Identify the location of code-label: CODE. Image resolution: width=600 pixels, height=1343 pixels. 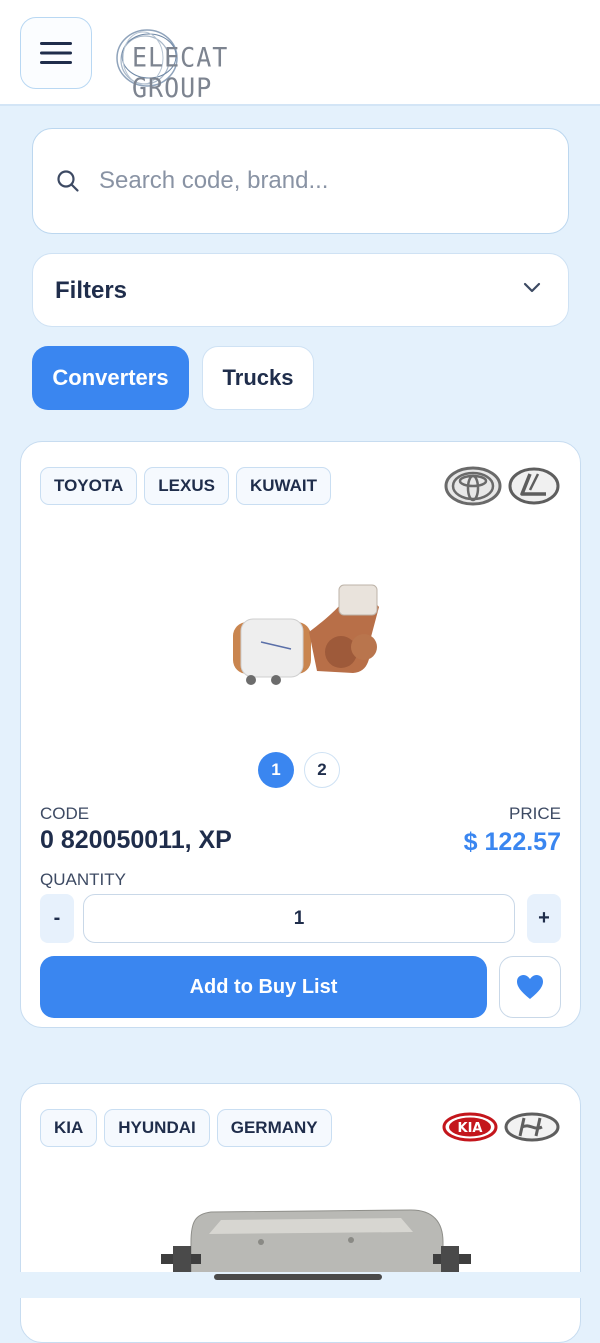
(65, 813).